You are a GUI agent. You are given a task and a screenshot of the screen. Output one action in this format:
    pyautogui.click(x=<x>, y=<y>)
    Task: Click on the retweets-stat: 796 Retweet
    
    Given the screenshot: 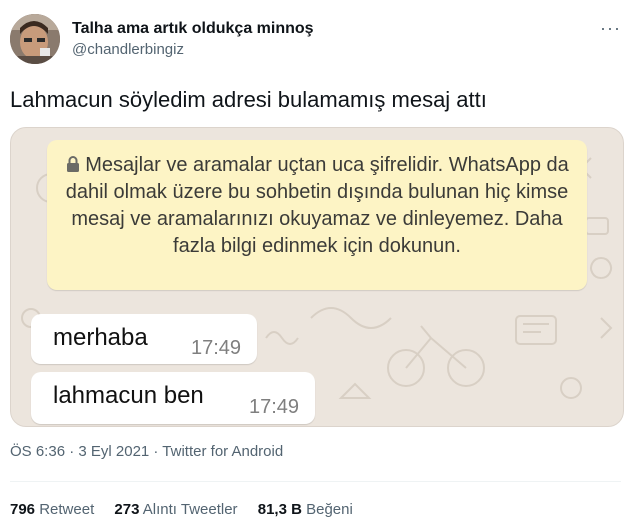 What is the action you would take?
    pyautogui.click(x=52, y=509)
    